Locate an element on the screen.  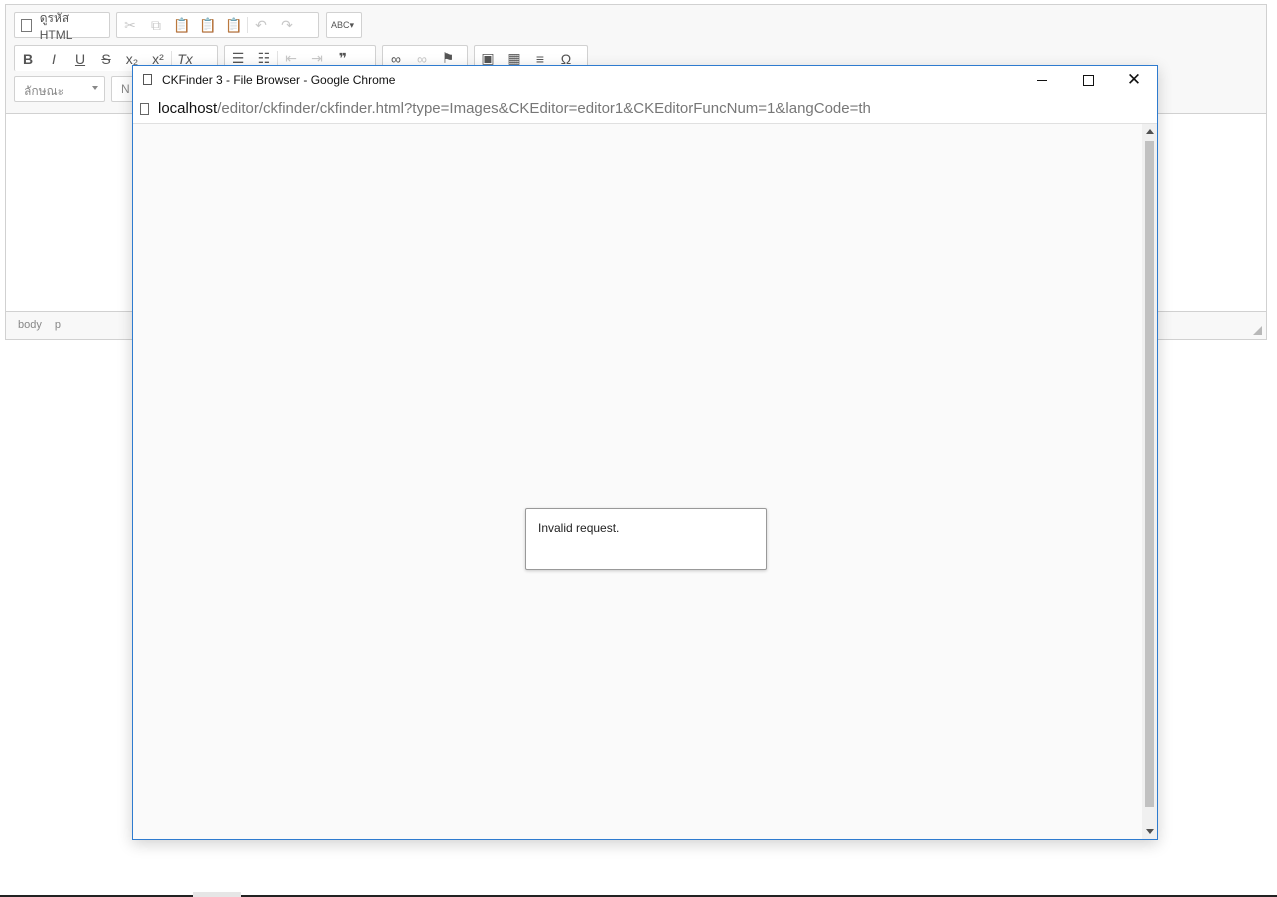
arrow-up-icon is located at coordinates (1149, 131).